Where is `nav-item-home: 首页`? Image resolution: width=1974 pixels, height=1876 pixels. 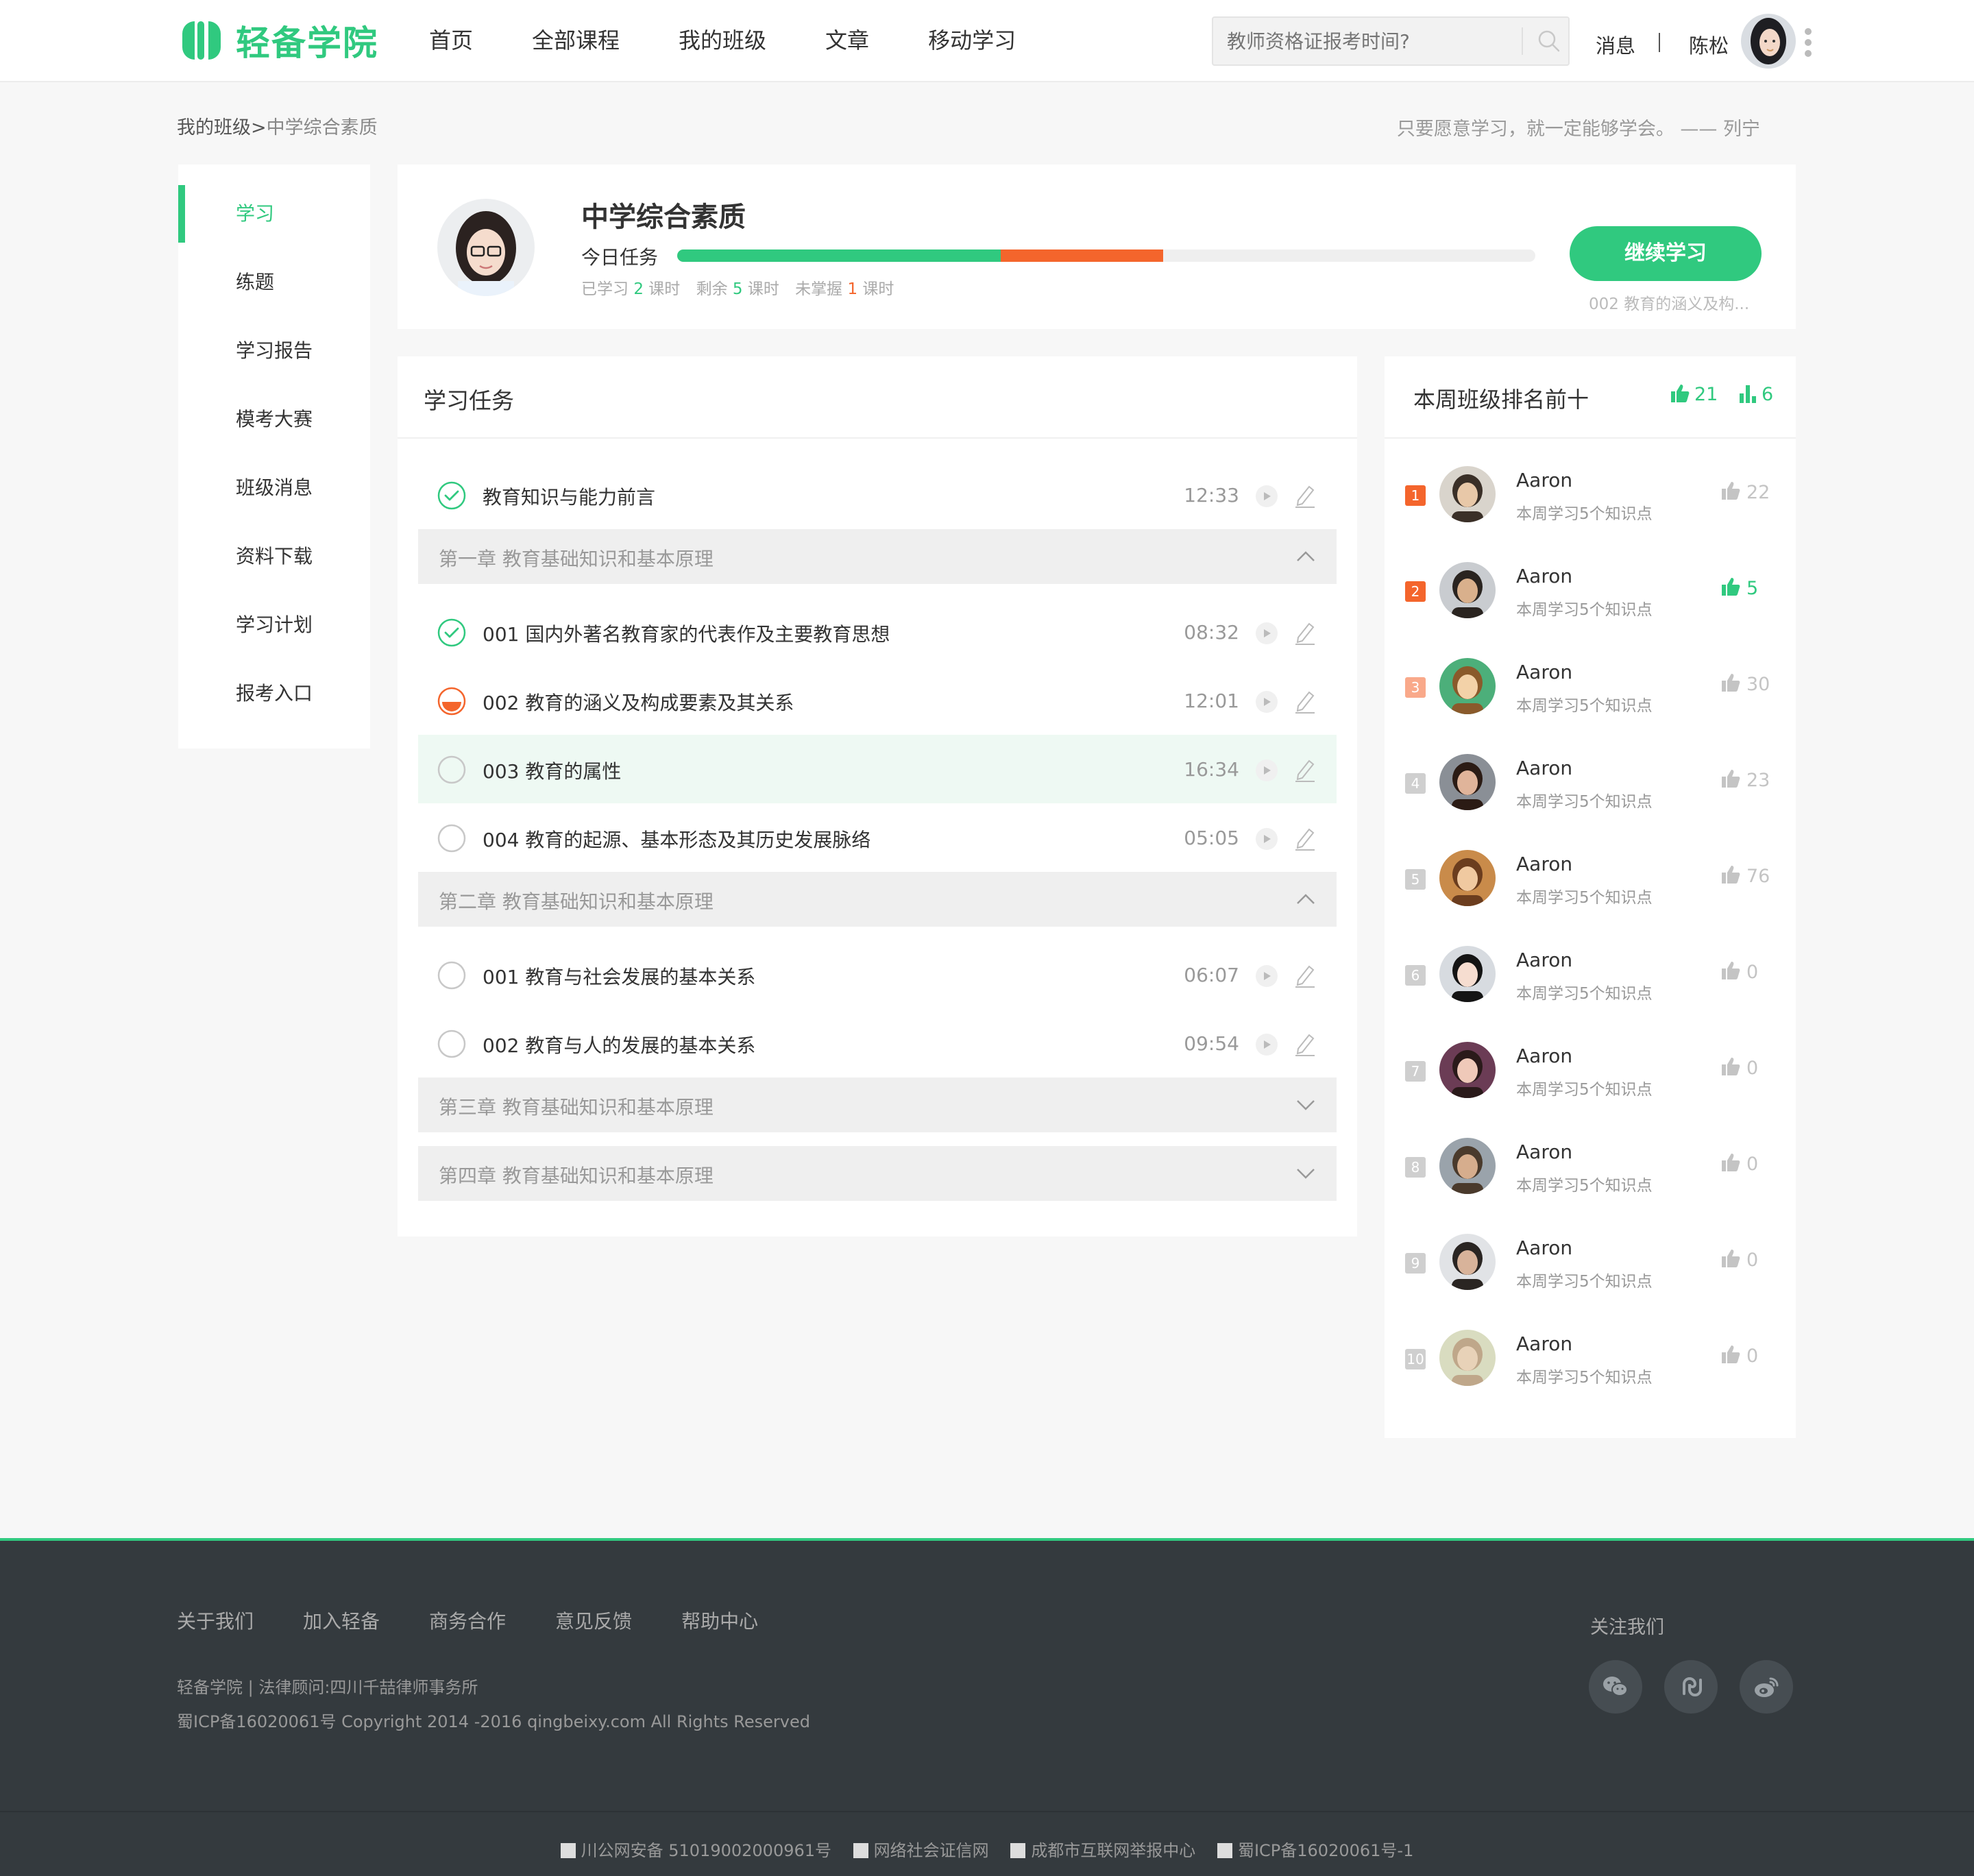 nav-item-home: 首页 is located at coordinates (451, 40).